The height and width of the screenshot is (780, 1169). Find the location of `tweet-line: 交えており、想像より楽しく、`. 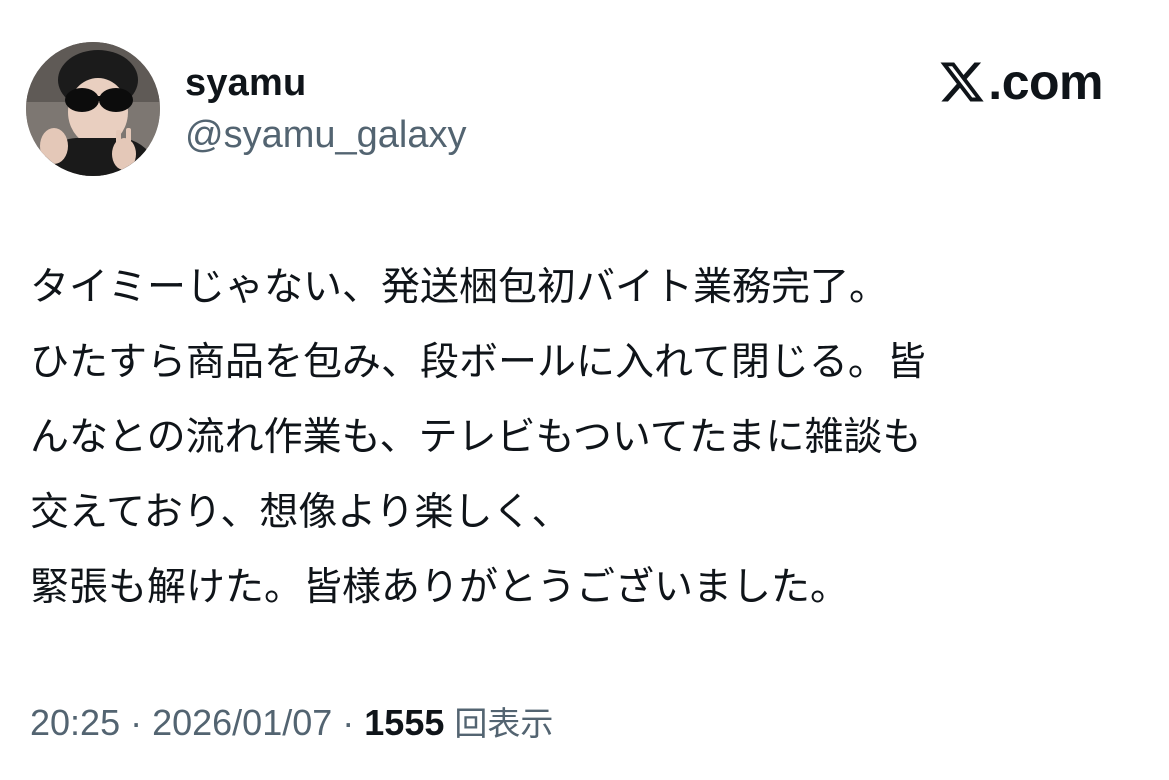

tweet-line: 交えており、想像より楽しく、 is located at coordinates (300, 512).